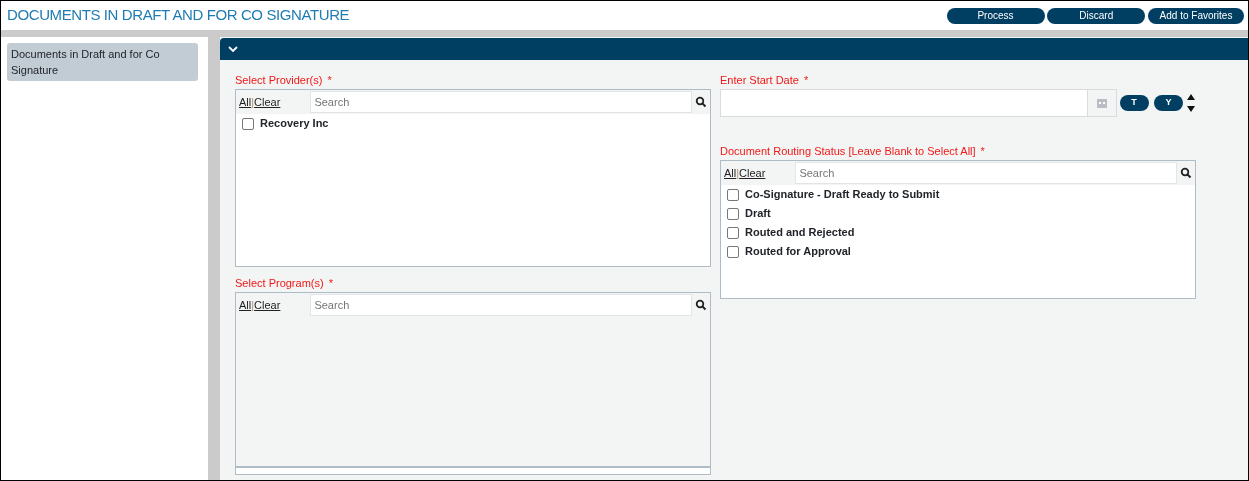 This screenshot has width=1249, height=481. I want to click on field-label: Select Program(s), so click(279, 283).